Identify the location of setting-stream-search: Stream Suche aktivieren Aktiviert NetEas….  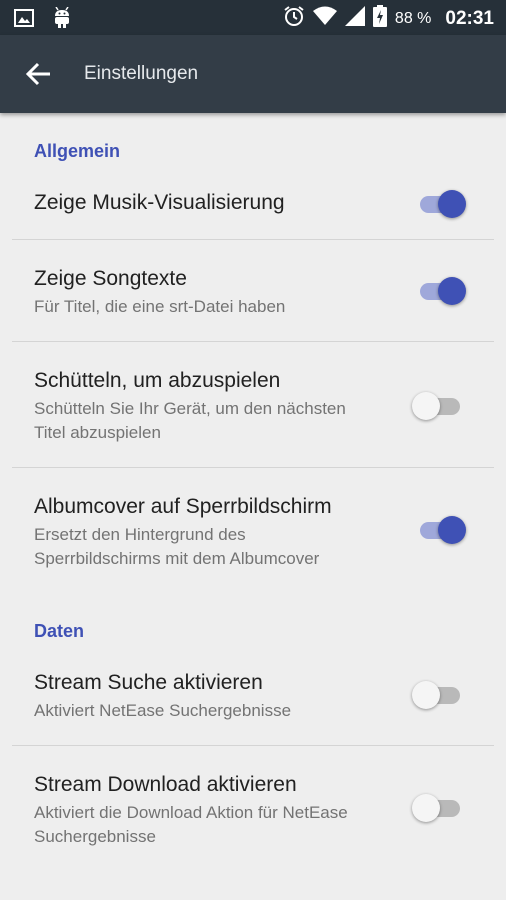
(253, 696).